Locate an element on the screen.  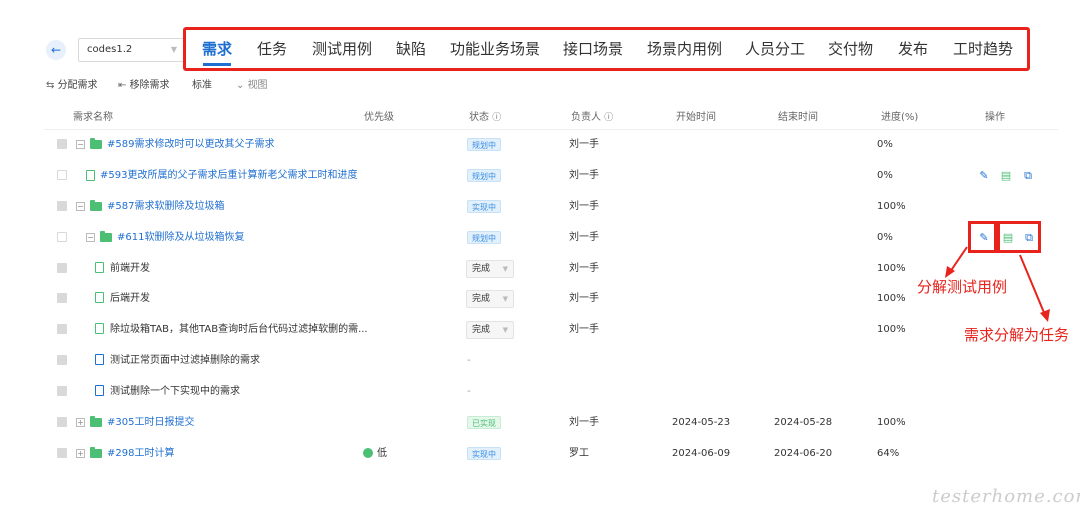
copy-icon: ⧉ is located at coordinates (1028, 175).